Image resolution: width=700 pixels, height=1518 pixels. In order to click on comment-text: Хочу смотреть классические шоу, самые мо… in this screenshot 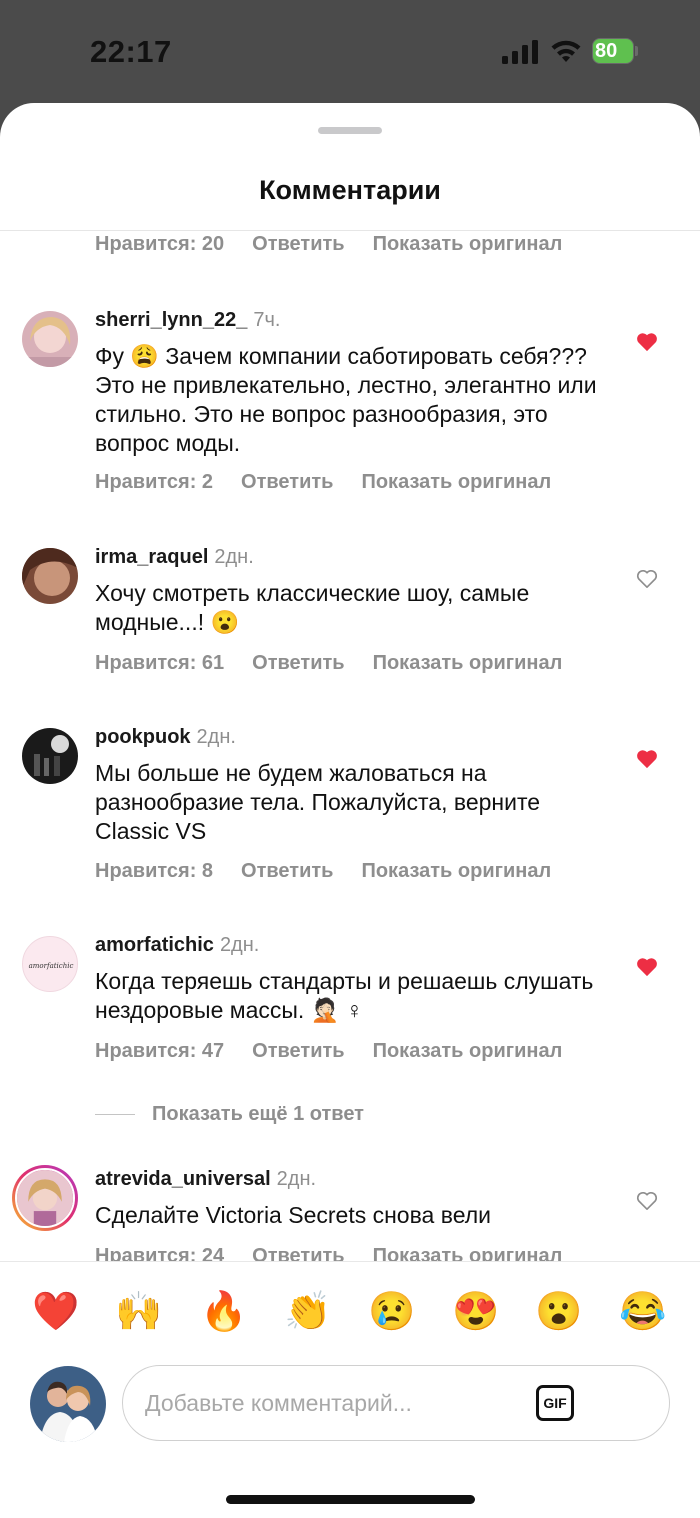, I will do `click(312, 607)`.